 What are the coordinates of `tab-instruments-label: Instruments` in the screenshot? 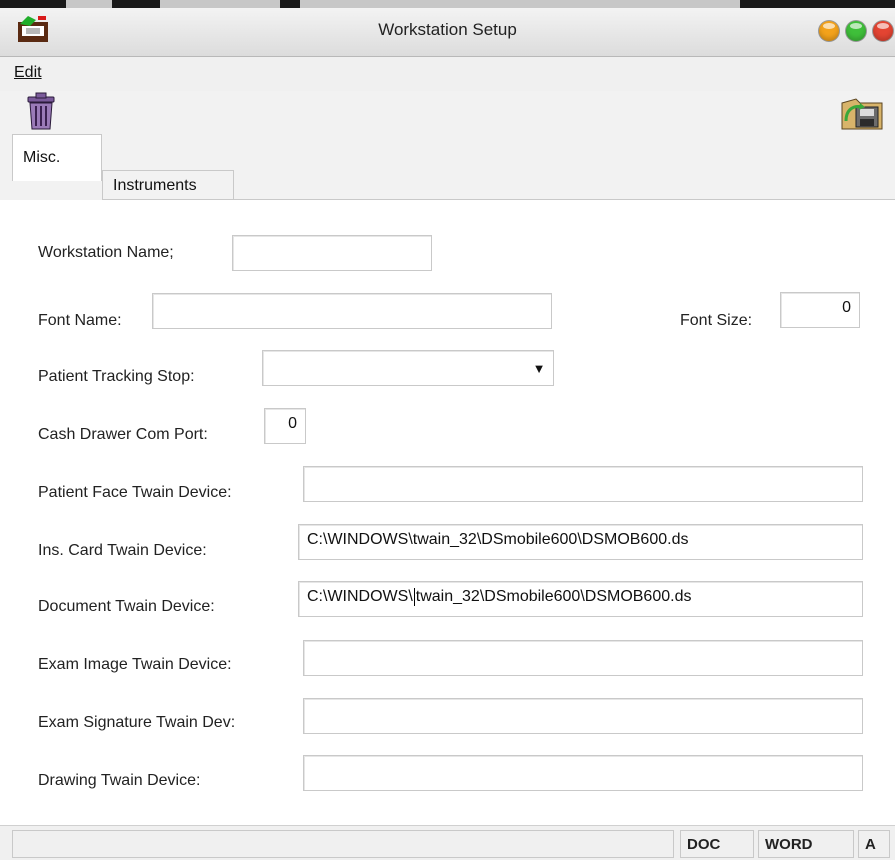 It's located at (155, 185).